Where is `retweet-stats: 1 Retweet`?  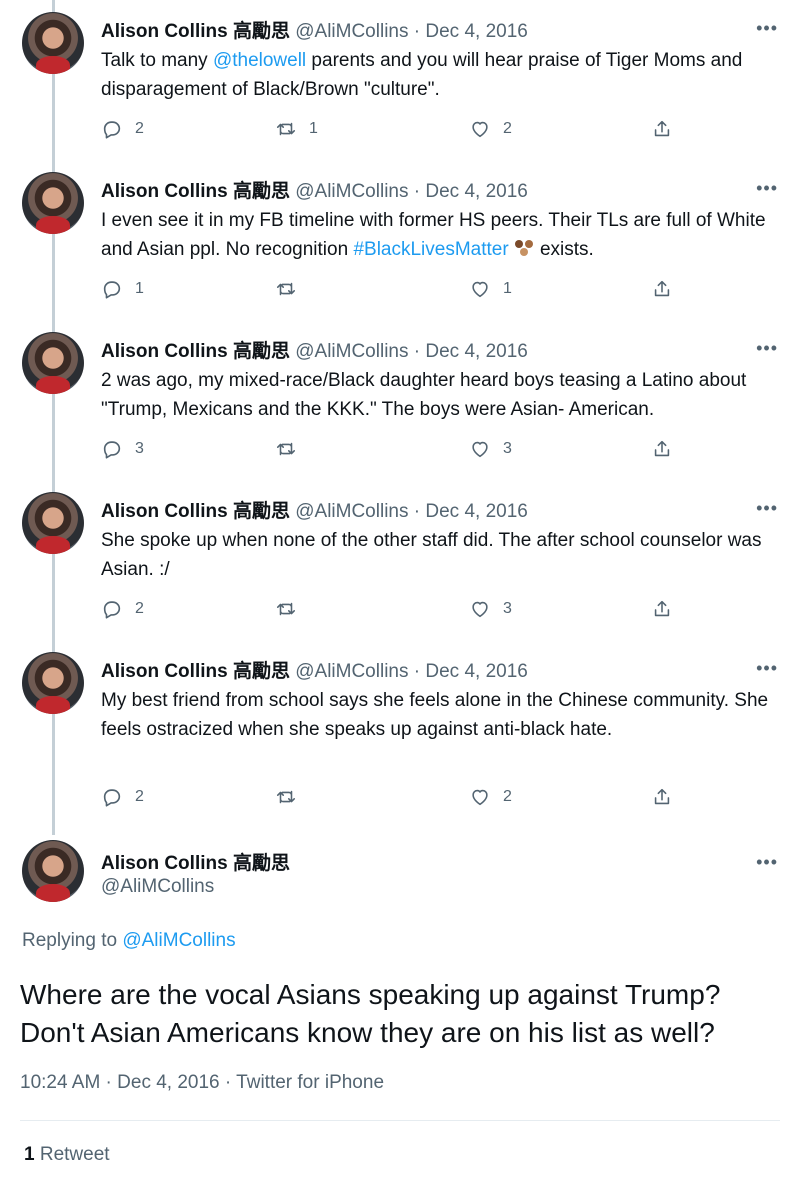 retweet-stats: 1 Retweet is located at coordinates (67, 1155).